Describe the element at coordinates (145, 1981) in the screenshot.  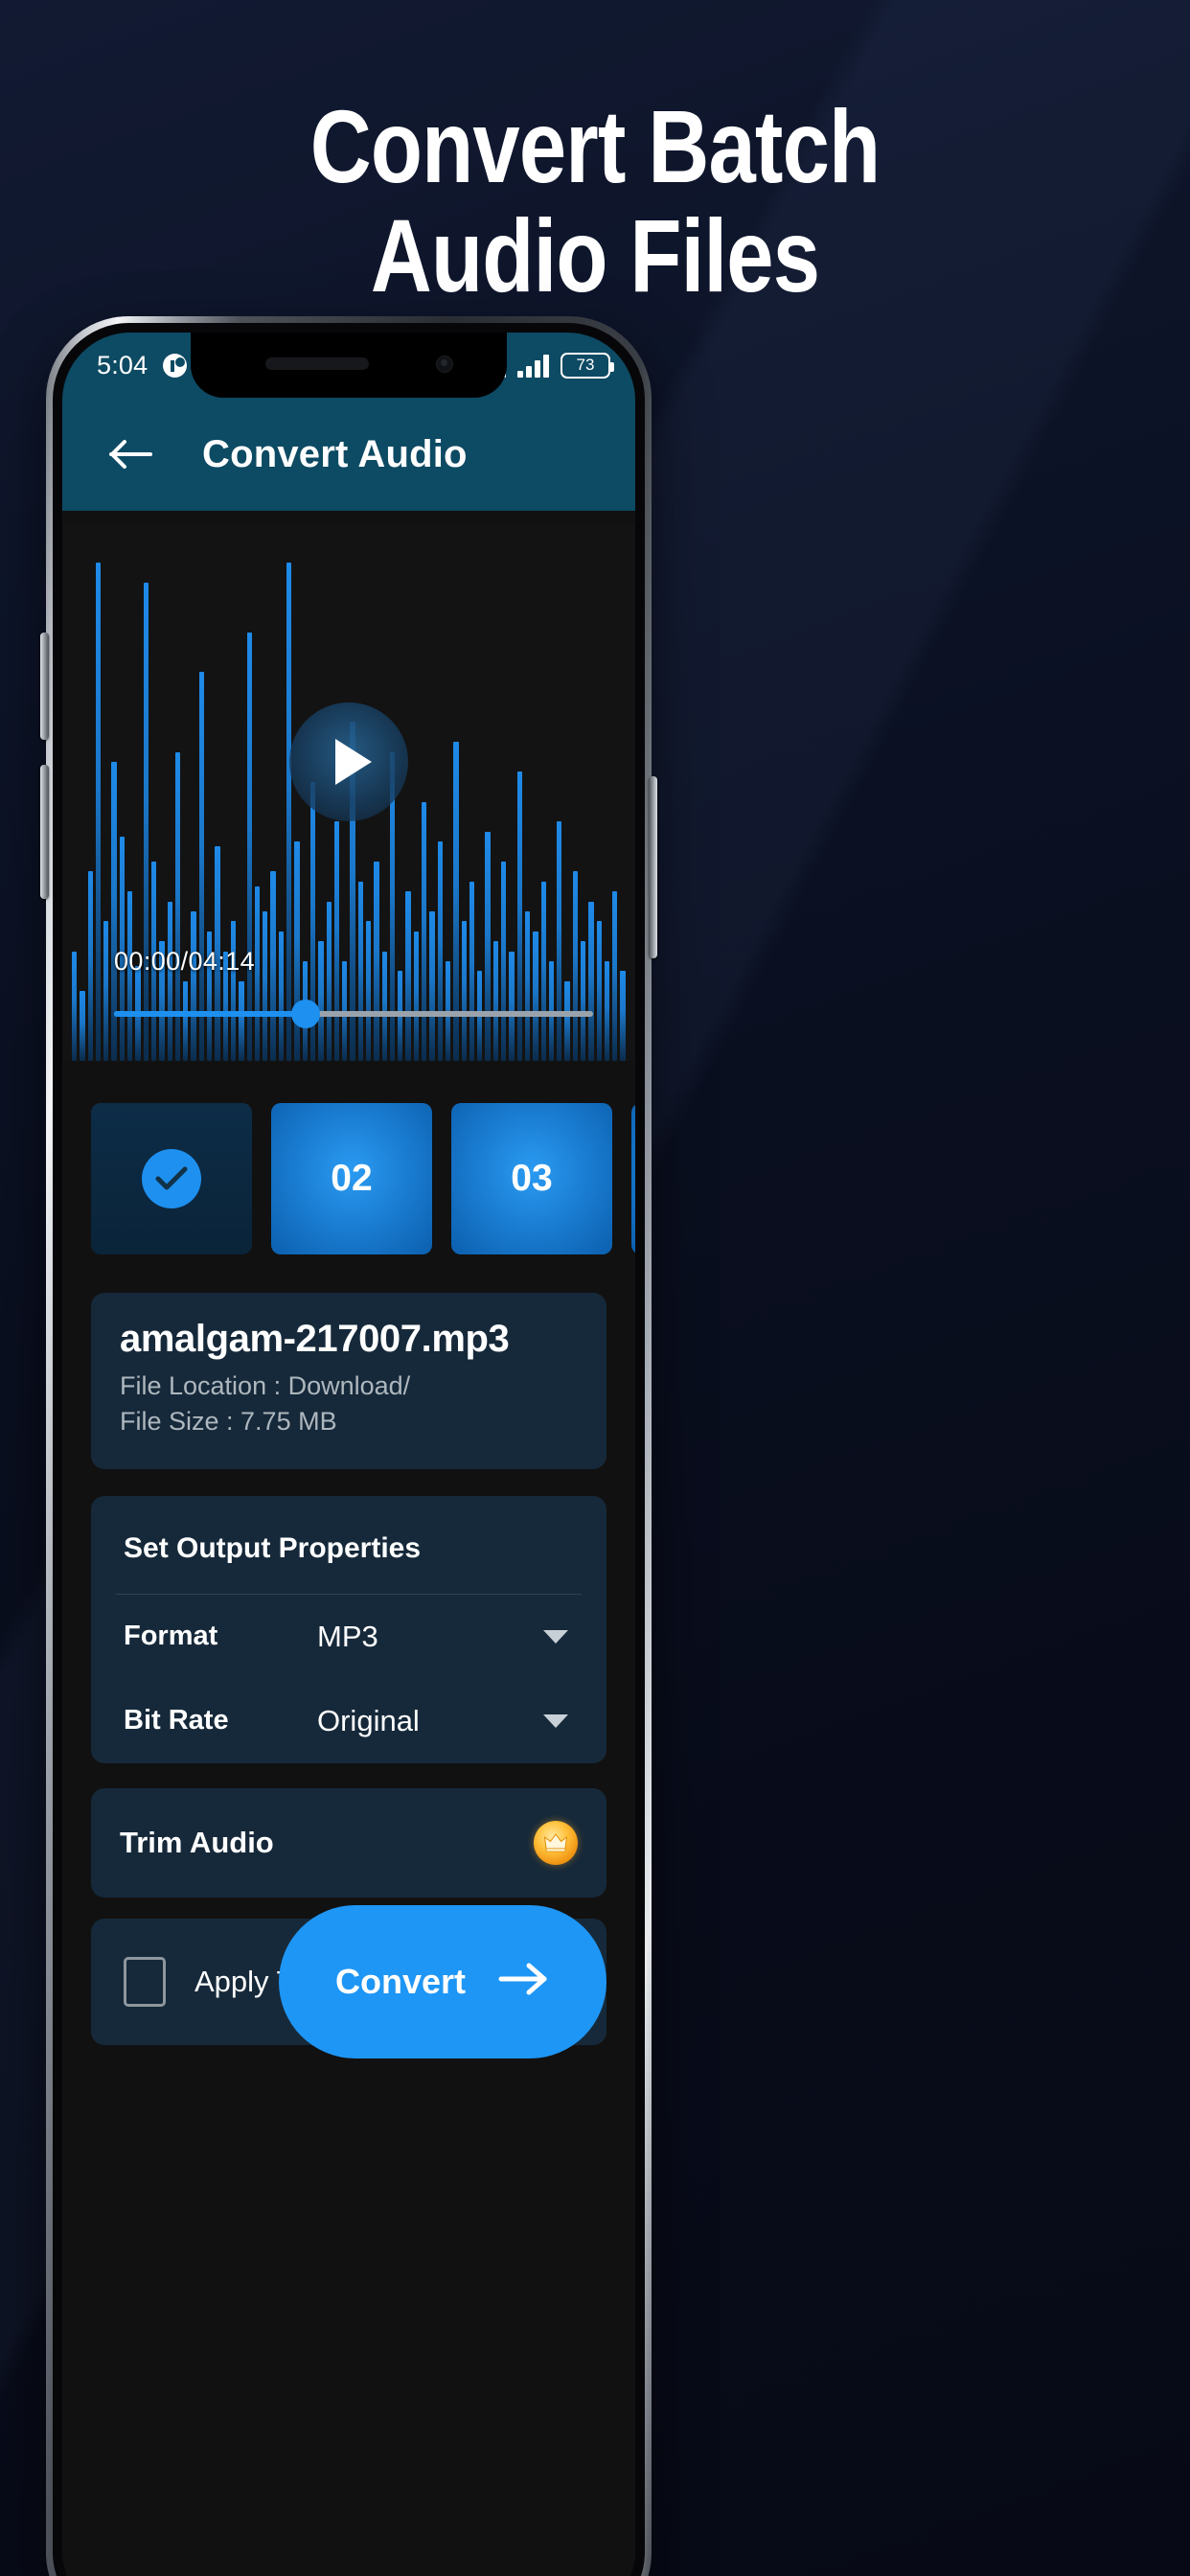
I see `apply-to-all-checkbox` at that location.